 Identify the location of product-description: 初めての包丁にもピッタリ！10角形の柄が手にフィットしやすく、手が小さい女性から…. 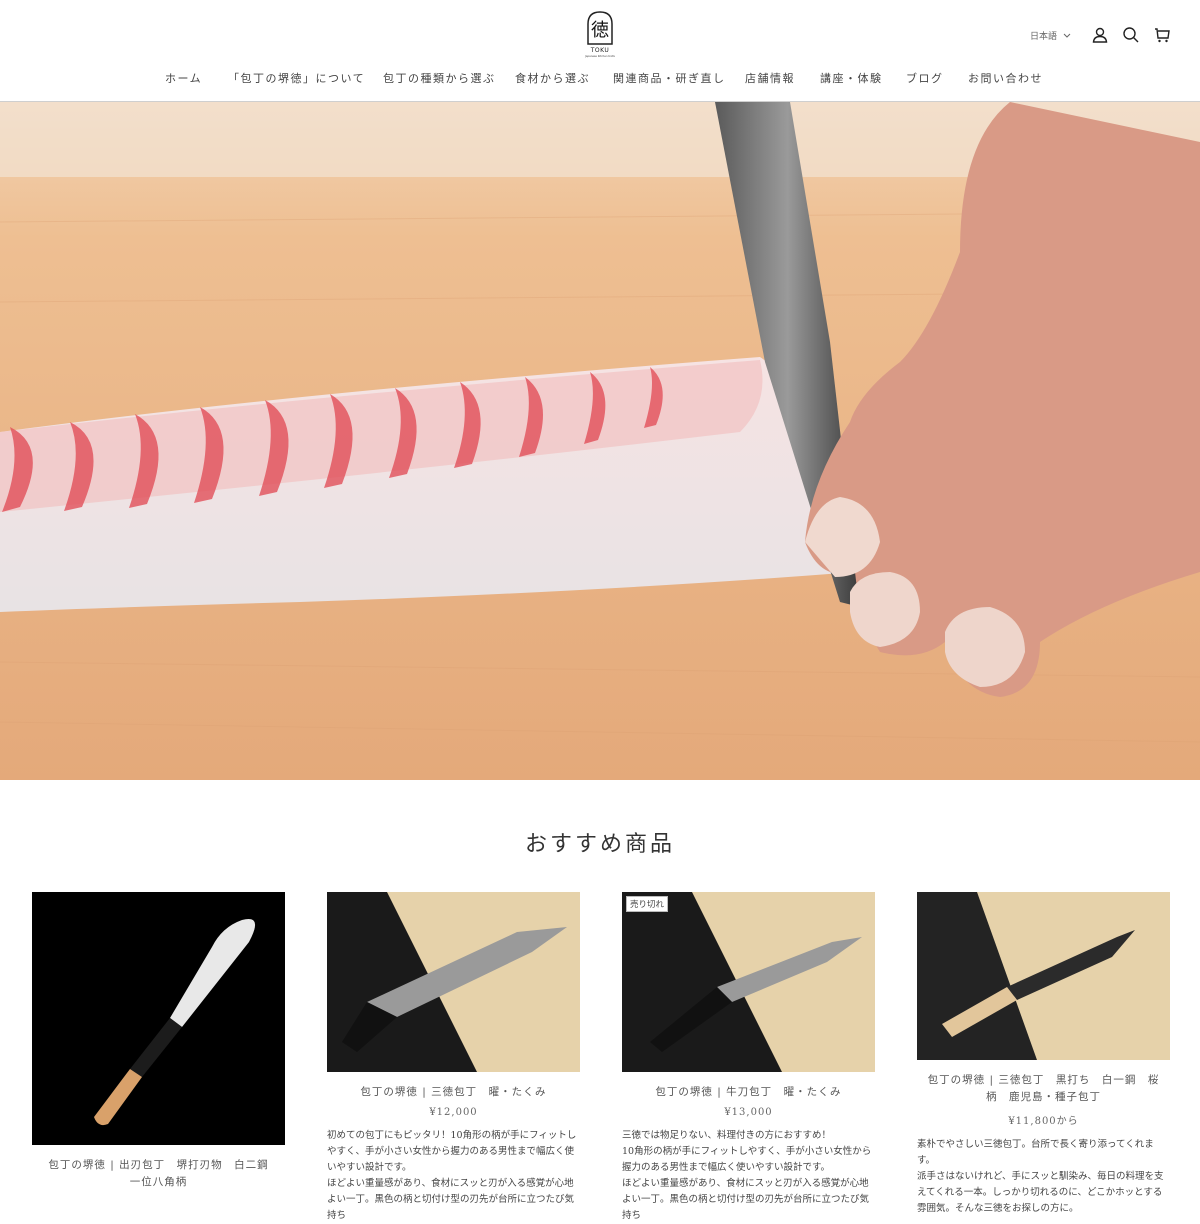
(452, 1175).